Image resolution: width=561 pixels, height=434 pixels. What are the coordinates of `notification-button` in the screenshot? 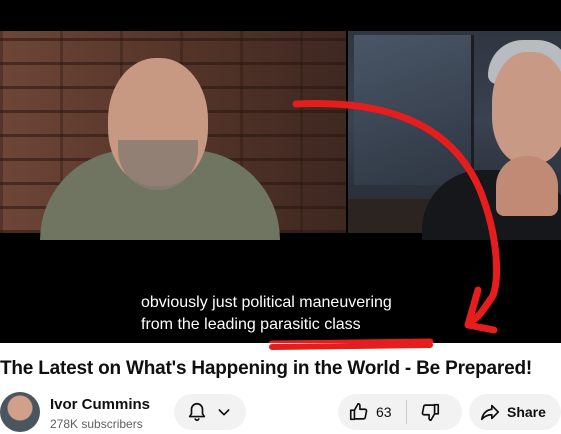 It's located at (210, 412).